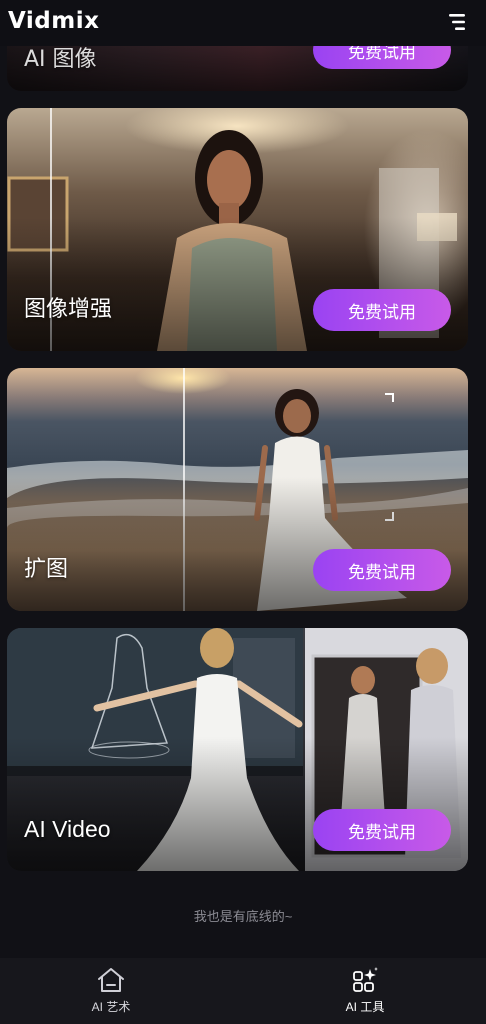  I want to click on tab-label: AI 工具, so click(365, 1007).